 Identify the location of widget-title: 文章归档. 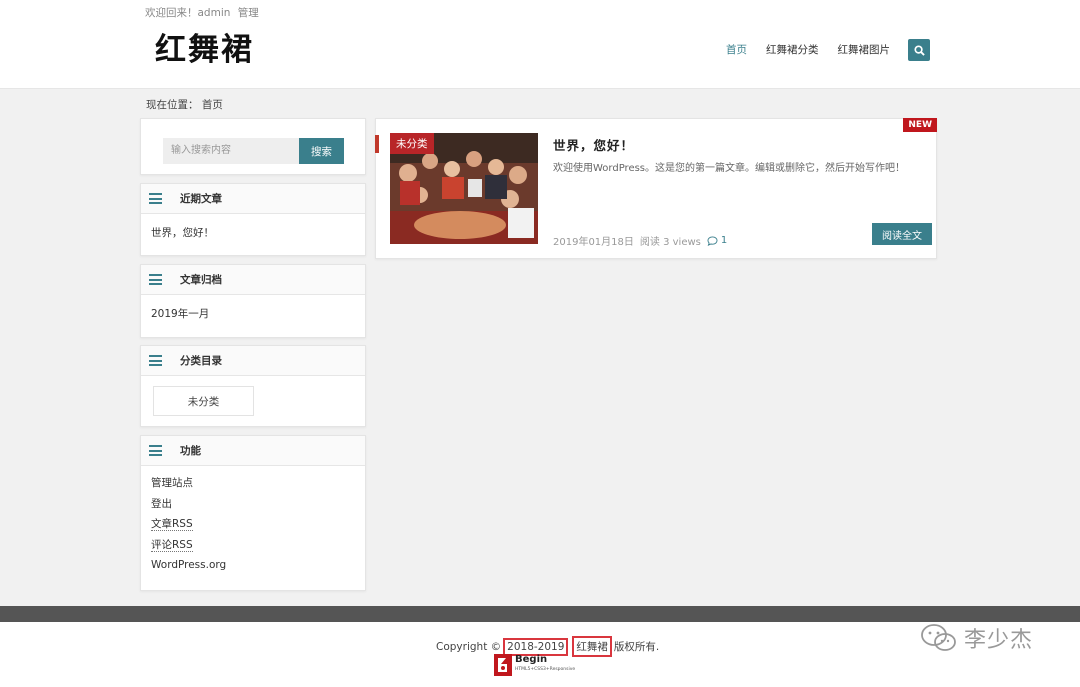
(201, 280).